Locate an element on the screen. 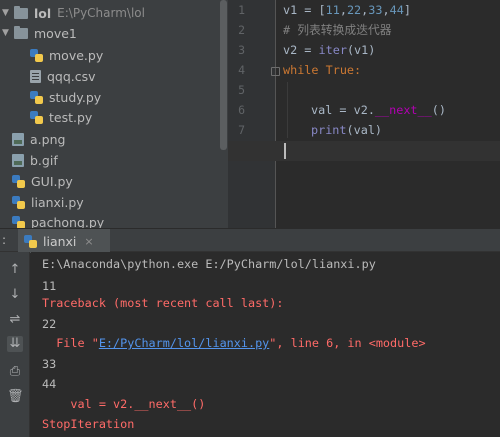 The width and height of the screenshot is (500, 437). code-line-7: print(val) is located at coordinates (346, 130).